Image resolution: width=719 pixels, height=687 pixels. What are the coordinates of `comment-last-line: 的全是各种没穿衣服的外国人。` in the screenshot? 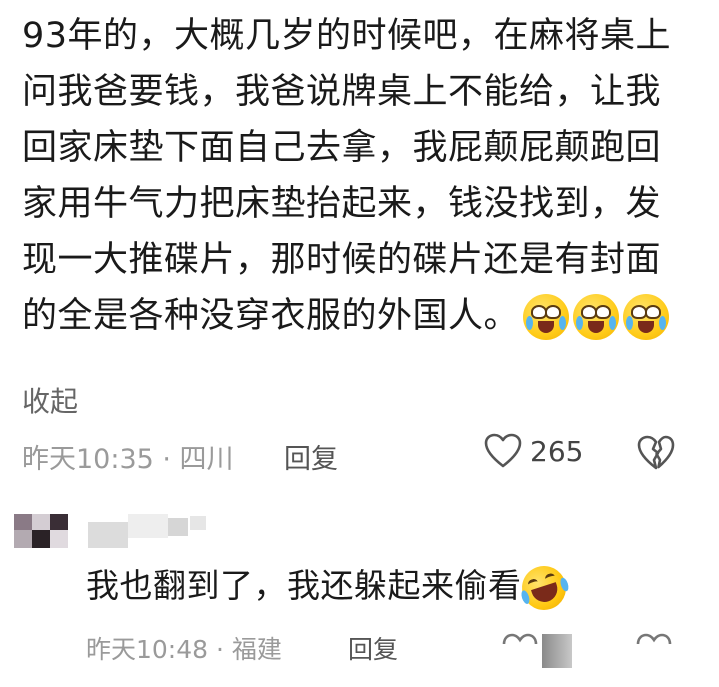 It's located at (362, 316).